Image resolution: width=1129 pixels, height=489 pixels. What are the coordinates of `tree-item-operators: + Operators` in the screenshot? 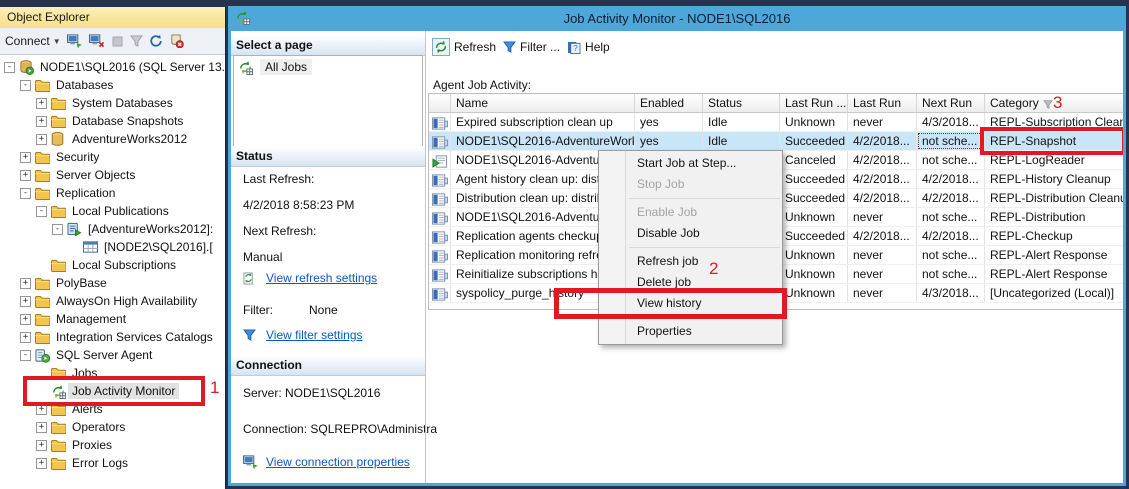 It's located at (112, 427).